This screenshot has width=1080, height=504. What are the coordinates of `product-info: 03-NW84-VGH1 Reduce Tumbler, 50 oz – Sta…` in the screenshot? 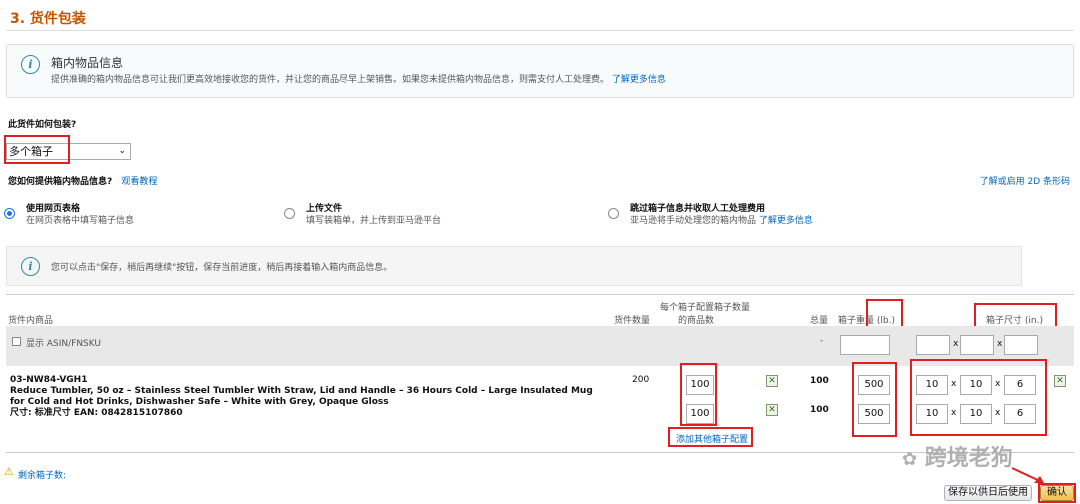 It's located at (310, 397).